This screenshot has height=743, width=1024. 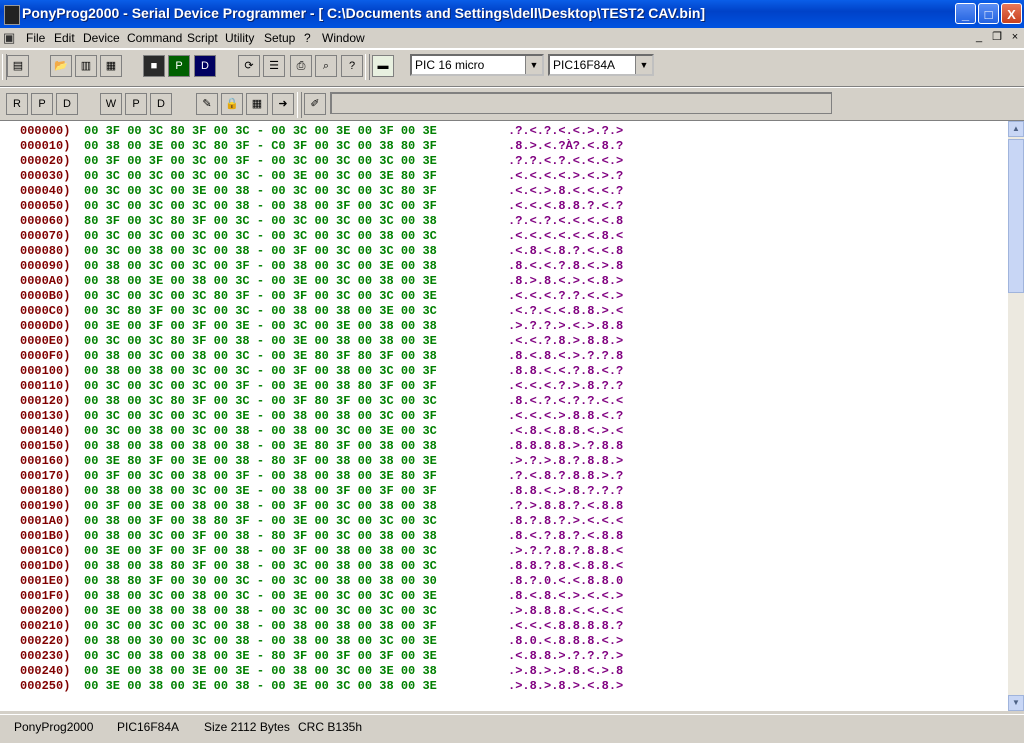 I want to click on open-data-icon: ▦, so click(x=111, y=66).